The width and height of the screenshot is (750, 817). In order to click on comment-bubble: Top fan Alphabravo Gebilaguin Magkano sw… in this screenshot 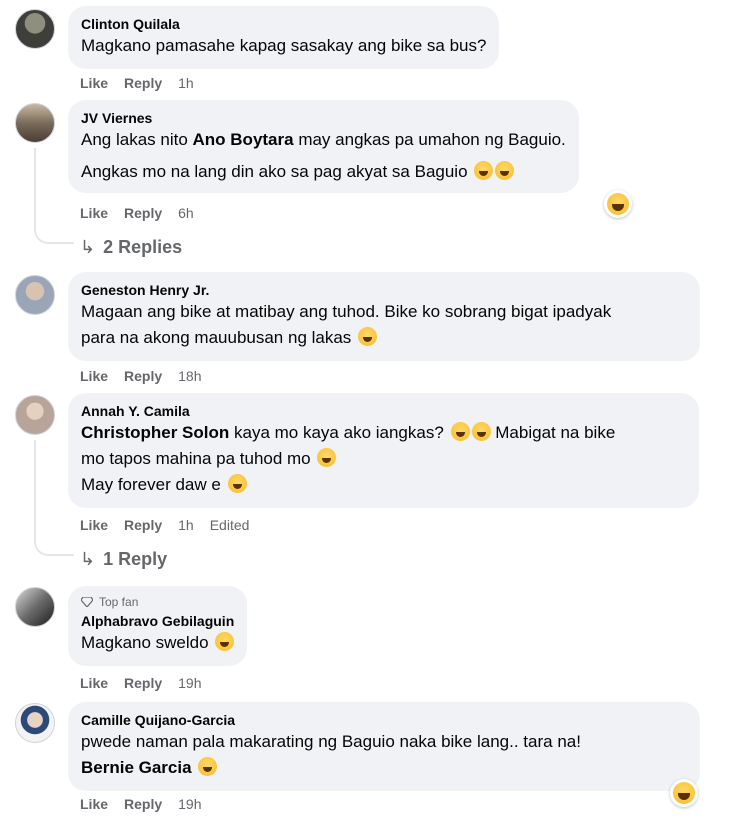, I will do `click(158, 626)`.